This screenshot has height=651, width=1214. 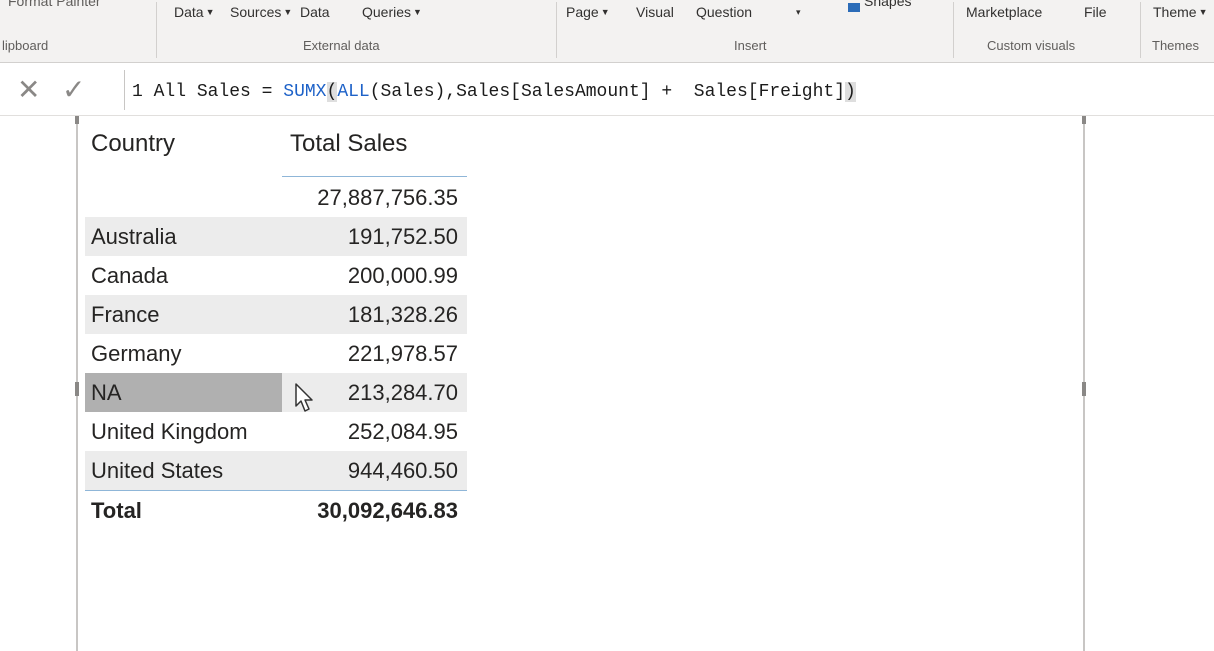 I want to click on total-sales-cell: 944,460.50, so click(x=374, y=470).